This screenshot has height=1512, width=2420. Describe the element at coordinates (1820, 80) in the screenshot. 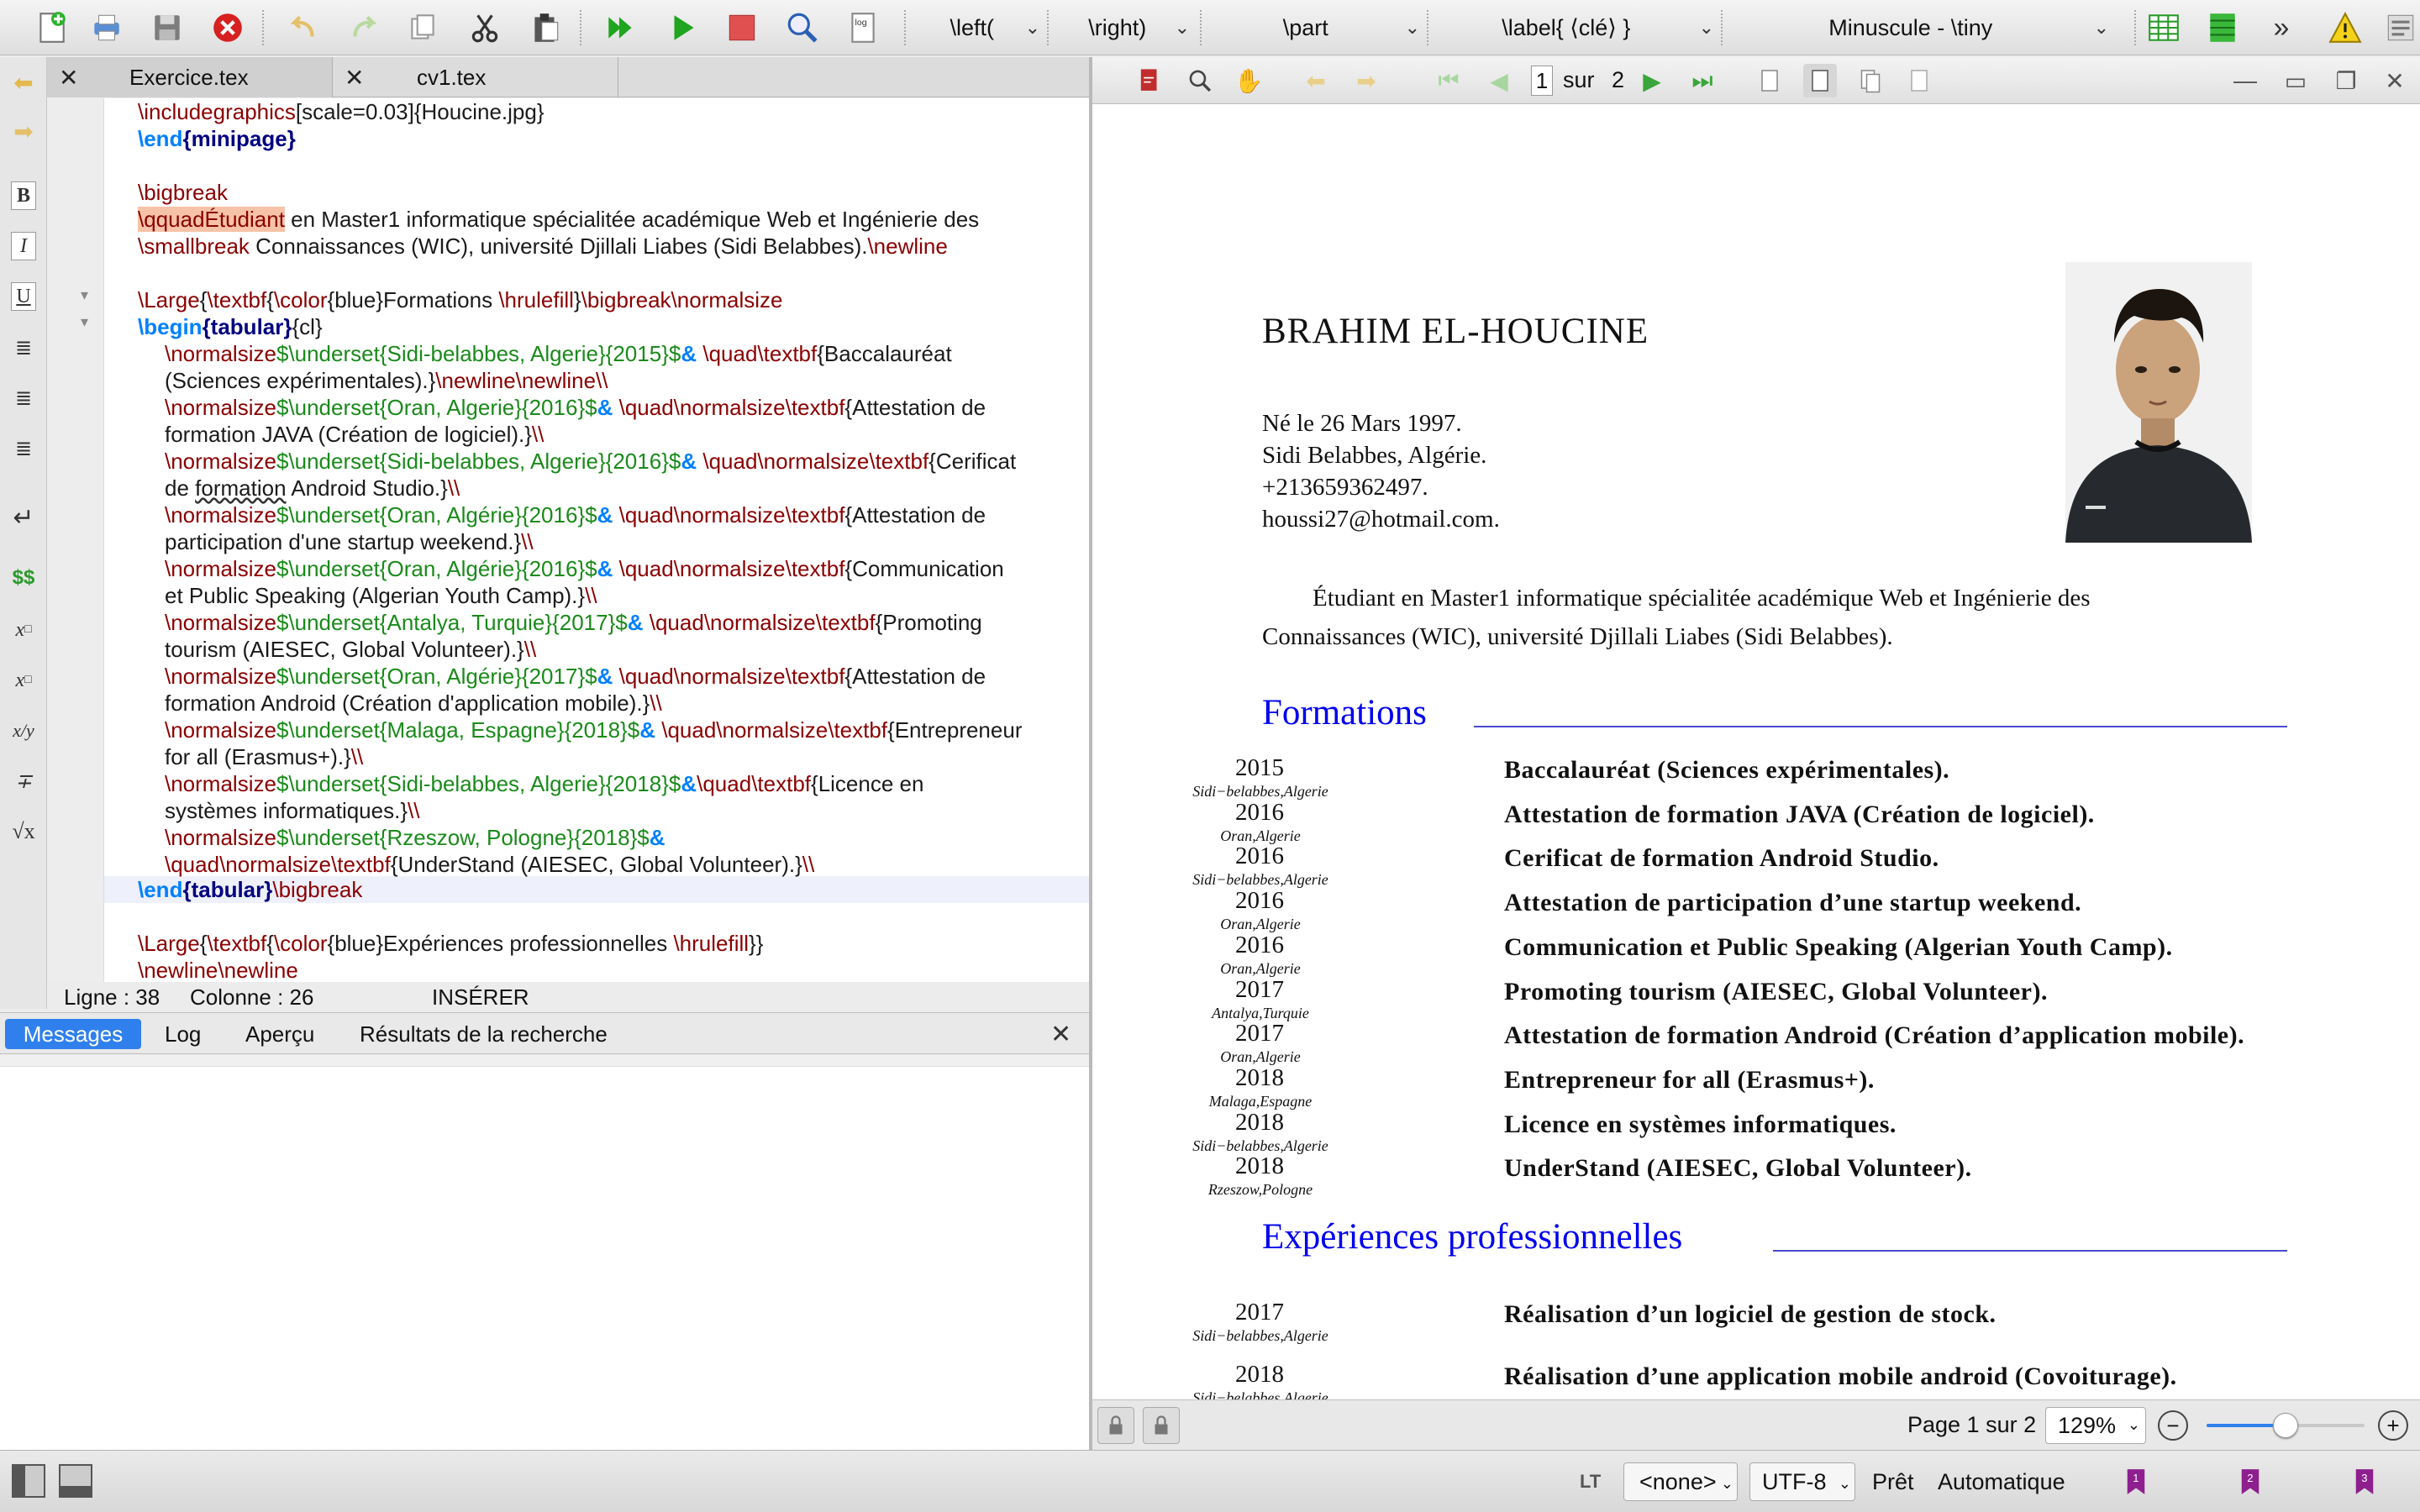

I see `continuous-page-icon` at that location.